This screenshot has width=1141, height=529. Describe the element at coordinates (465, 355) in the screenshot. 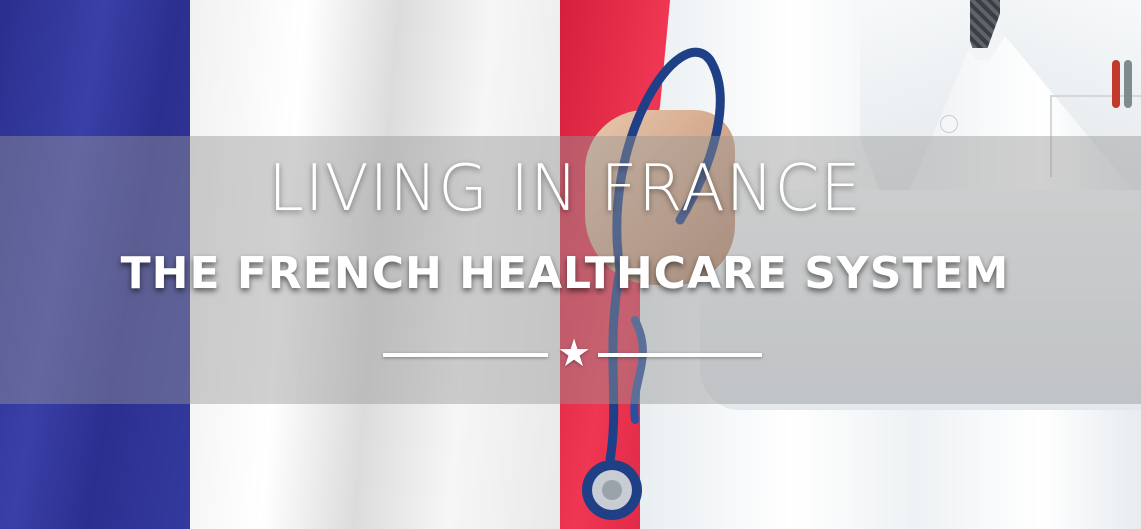

I see `divider-left` at that location.